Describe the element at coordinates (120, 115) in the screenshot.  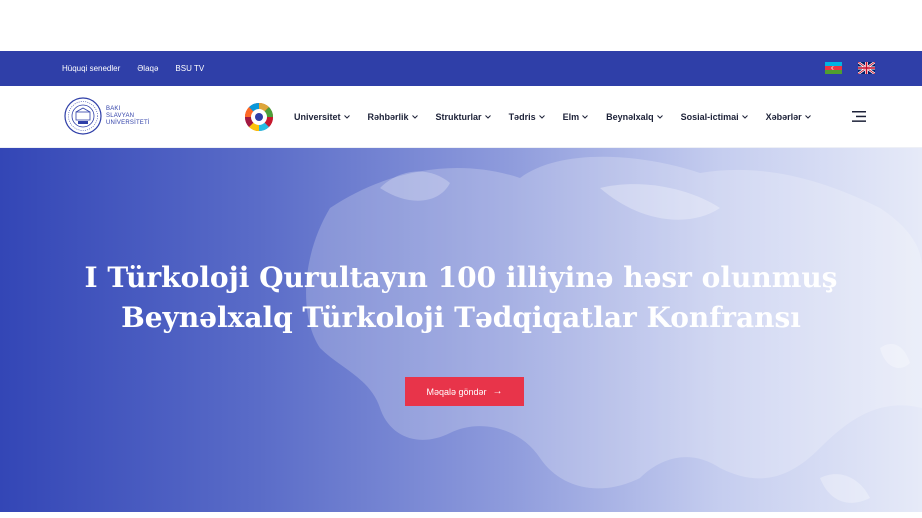
I see `logo-line-2: SLAVYAN` at that location.